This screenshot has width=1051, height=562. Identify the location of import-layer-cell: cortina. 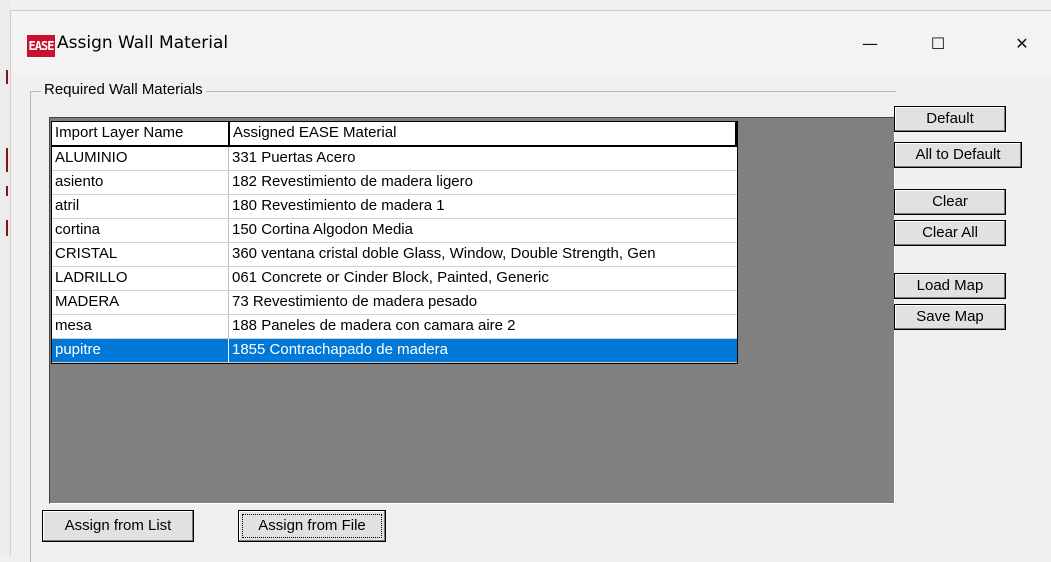
(140, 230).